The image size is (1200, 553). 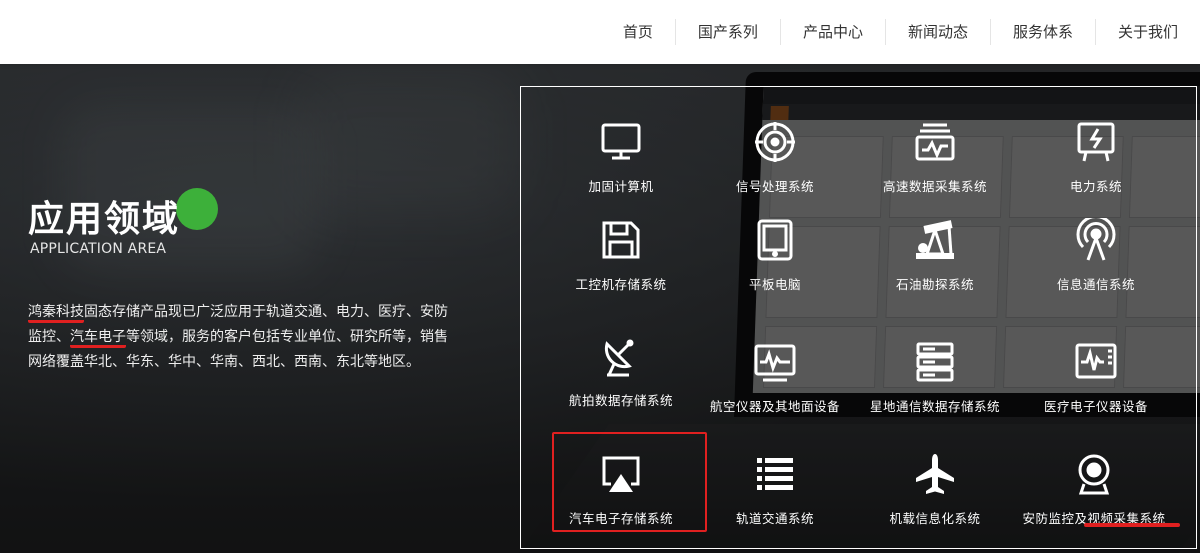 I want to click on area-item: 加固计算机, so click(x=621, y=157).